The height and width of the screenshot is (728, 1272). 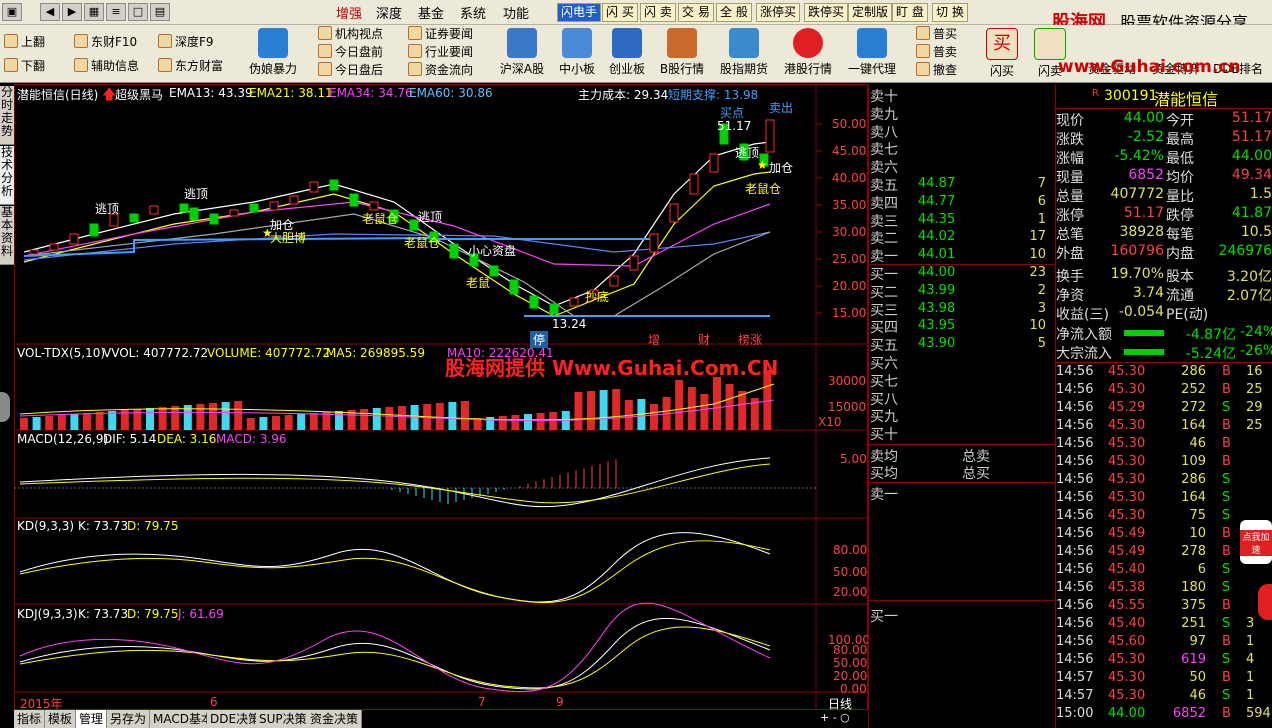 What do you see at coordinates (950, 12) in the screenshot?
I see `switch-button: 切 换` at bounding box center [950, 12].